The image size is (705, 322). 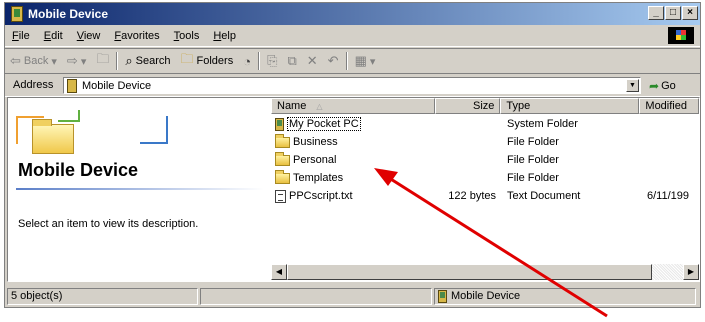 I want to click on delete-button: ✕, so click(x=312, y=61).